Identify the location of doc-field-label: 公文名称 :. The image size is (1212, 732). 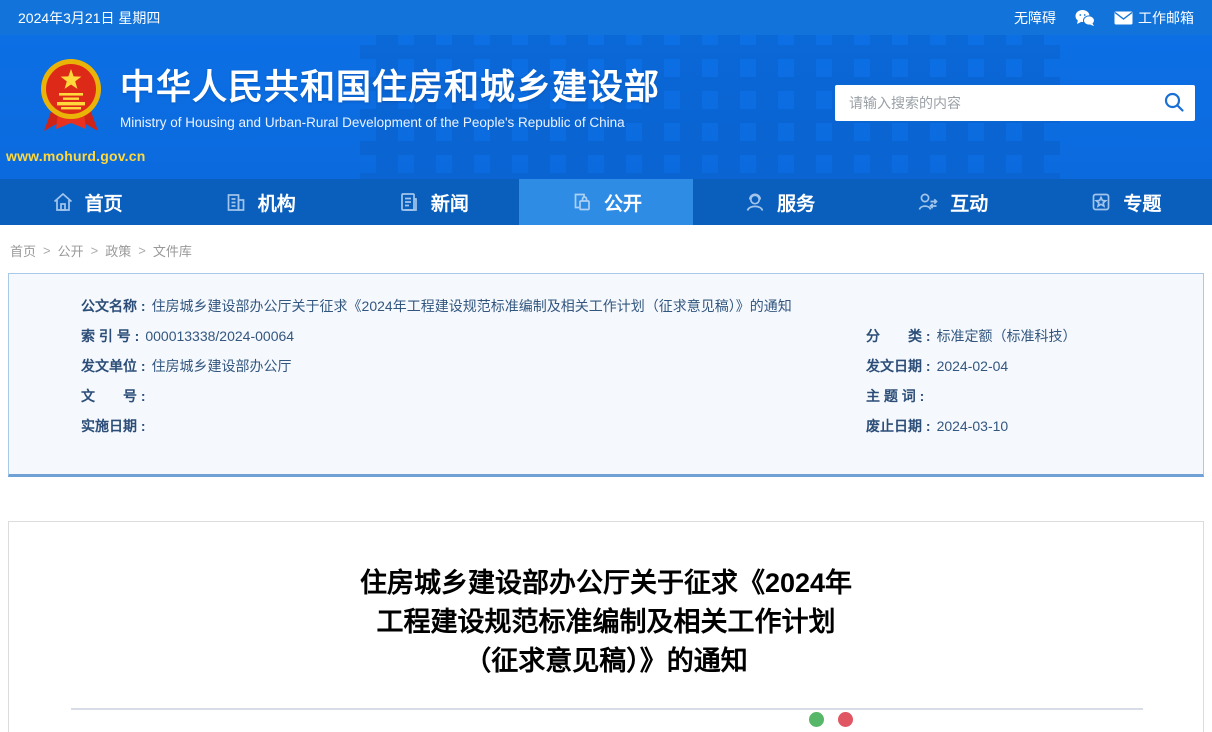
(113, 306).